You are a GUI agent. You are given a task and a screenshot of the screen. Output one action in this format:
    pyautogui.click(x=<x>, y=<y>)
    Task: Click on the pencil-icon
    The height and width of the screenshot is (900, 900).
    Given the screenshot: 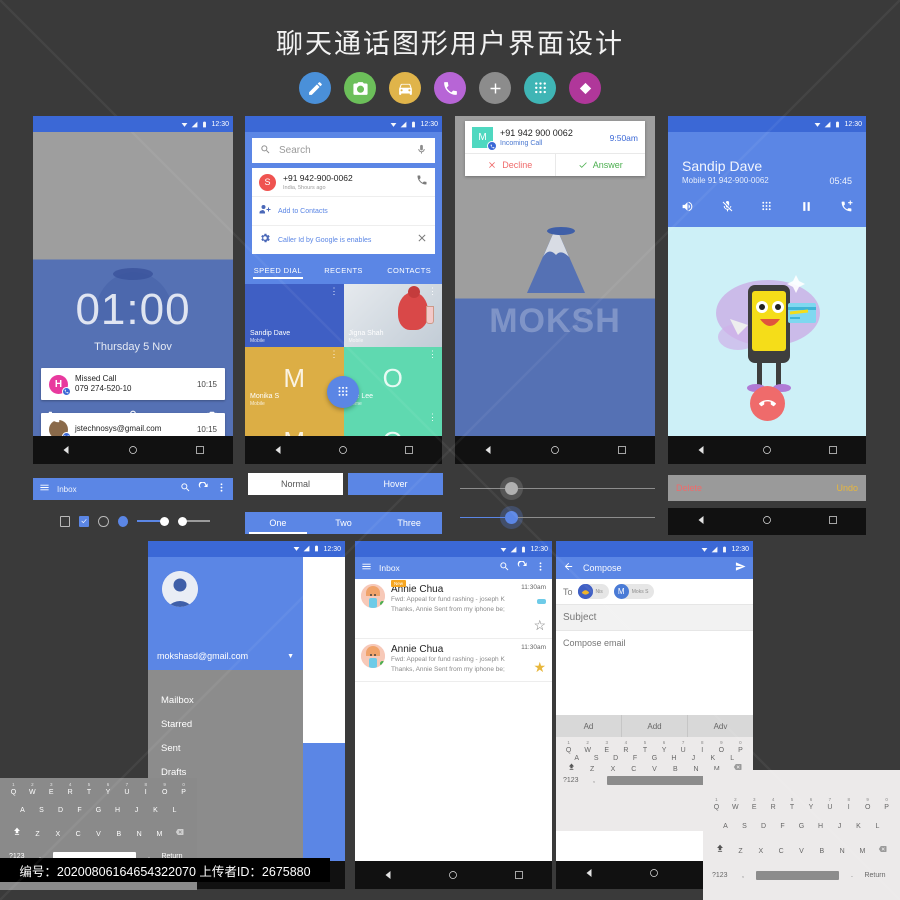 What is the action you would take?
    pyautogui.click(x=315, y=88)
    